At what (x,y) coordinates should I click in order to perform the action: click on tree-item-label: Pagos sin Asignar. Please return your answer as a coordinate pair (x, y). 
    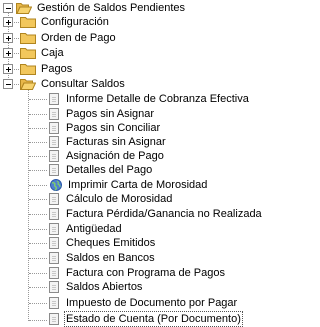
    Looking at the image, I should click on (110, 114).